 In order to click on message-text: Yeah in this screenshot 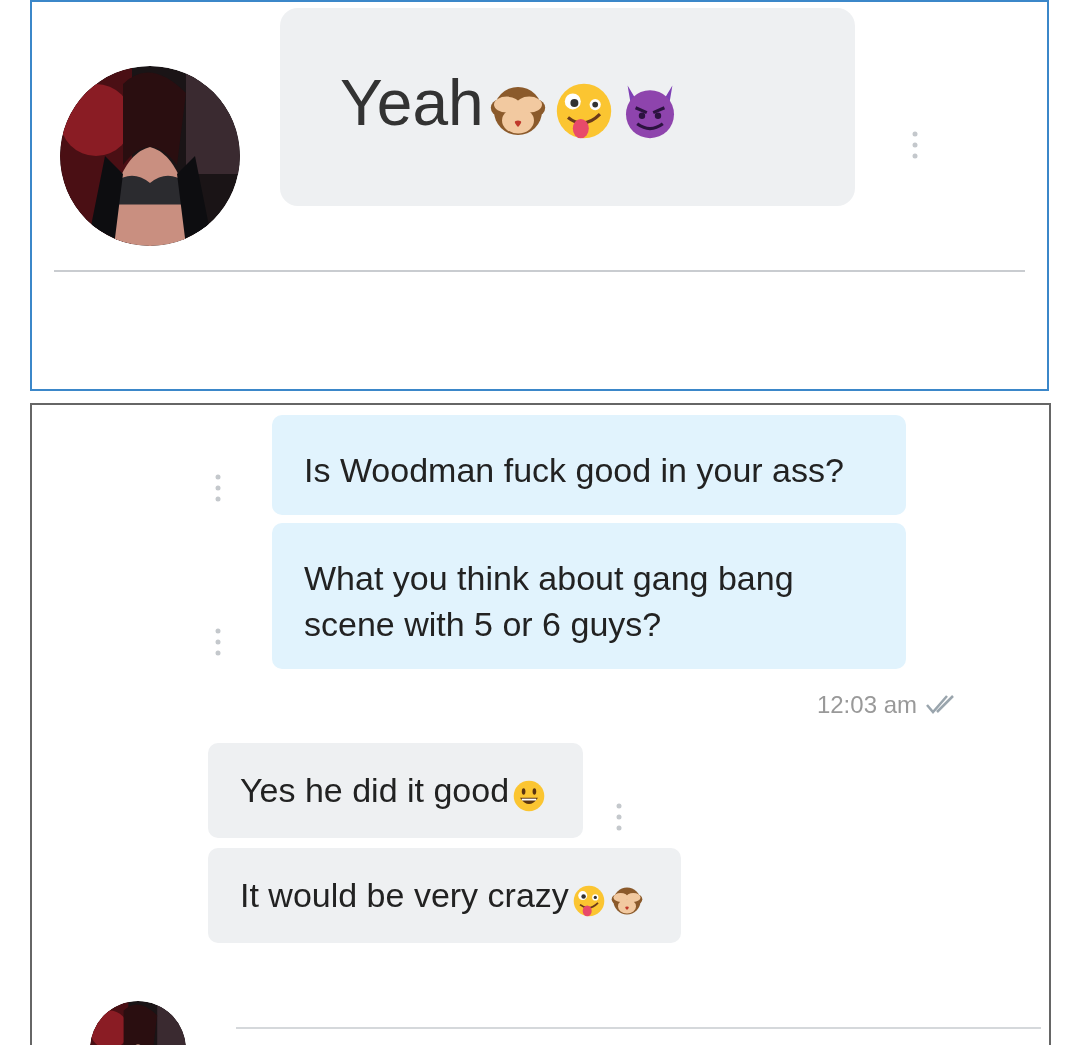, I will do `click(511, 107)`.